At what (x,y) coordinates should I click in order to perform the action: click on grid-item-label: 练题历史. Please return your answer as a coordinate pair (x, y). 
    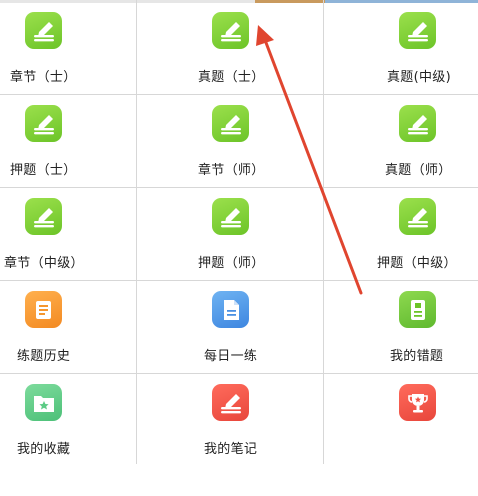
    Looking at the image, I should click on (44, 356).